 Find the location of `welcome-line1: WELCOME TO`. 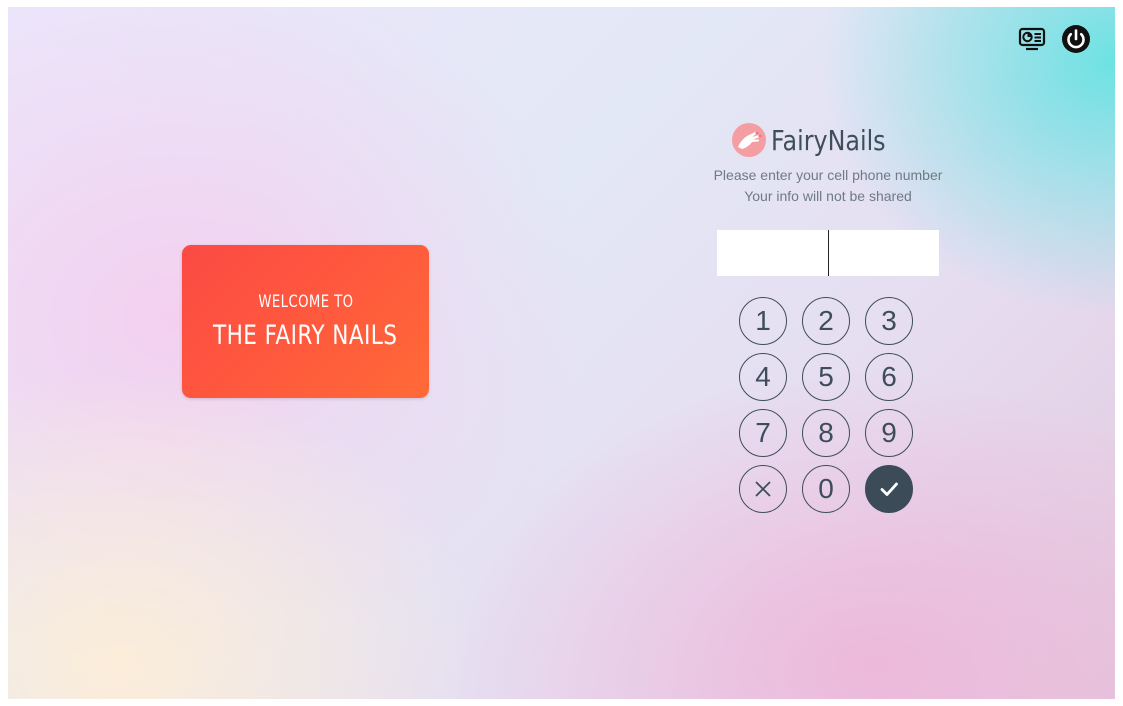

welcome-line1: WELCOME TO is located at coordinates (305, 302).